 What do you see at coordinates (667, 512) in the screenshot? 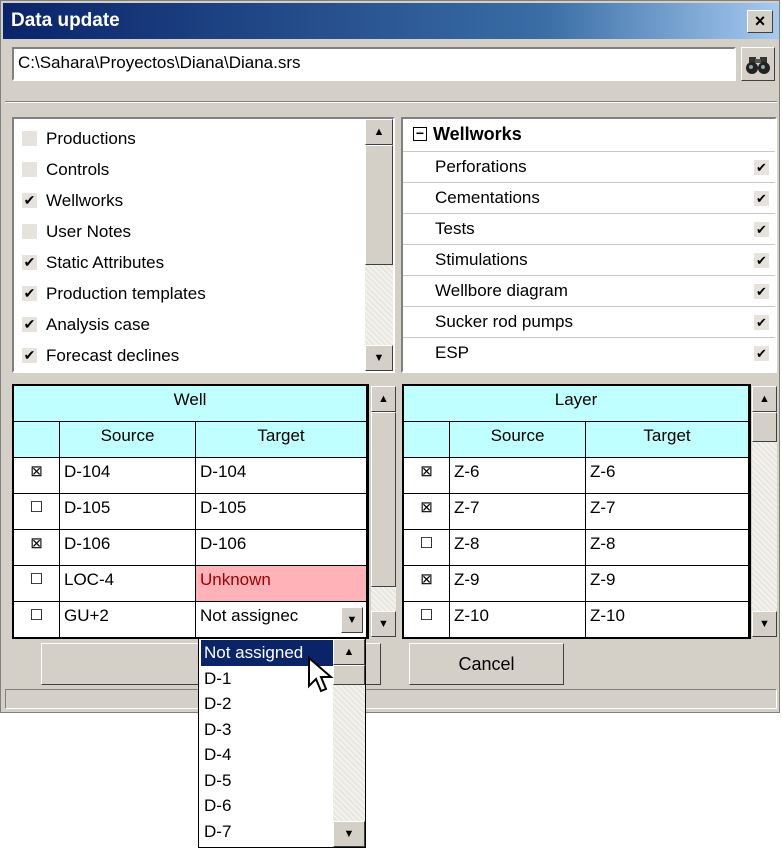
I see `target-cell: Z-7` at bounding box center [667, 512].